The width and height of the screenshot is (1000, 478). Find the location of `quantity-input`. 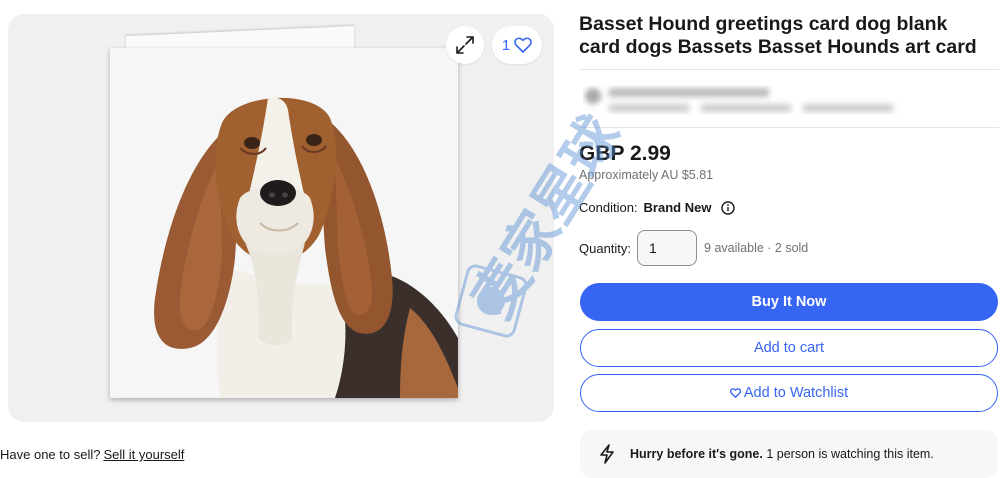

quantity-input is located at coordinates (667, 248).